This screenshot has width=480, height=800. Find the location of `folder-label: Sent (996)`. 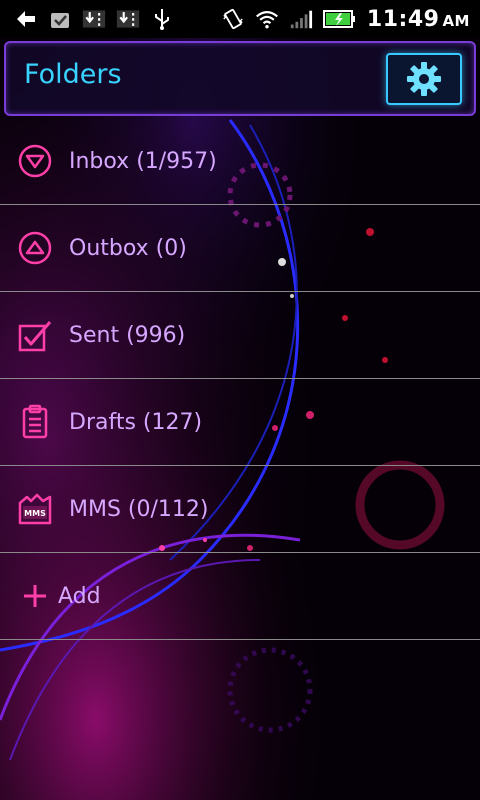

folder-label: Sent (996) is located at coordinates (127, 335).